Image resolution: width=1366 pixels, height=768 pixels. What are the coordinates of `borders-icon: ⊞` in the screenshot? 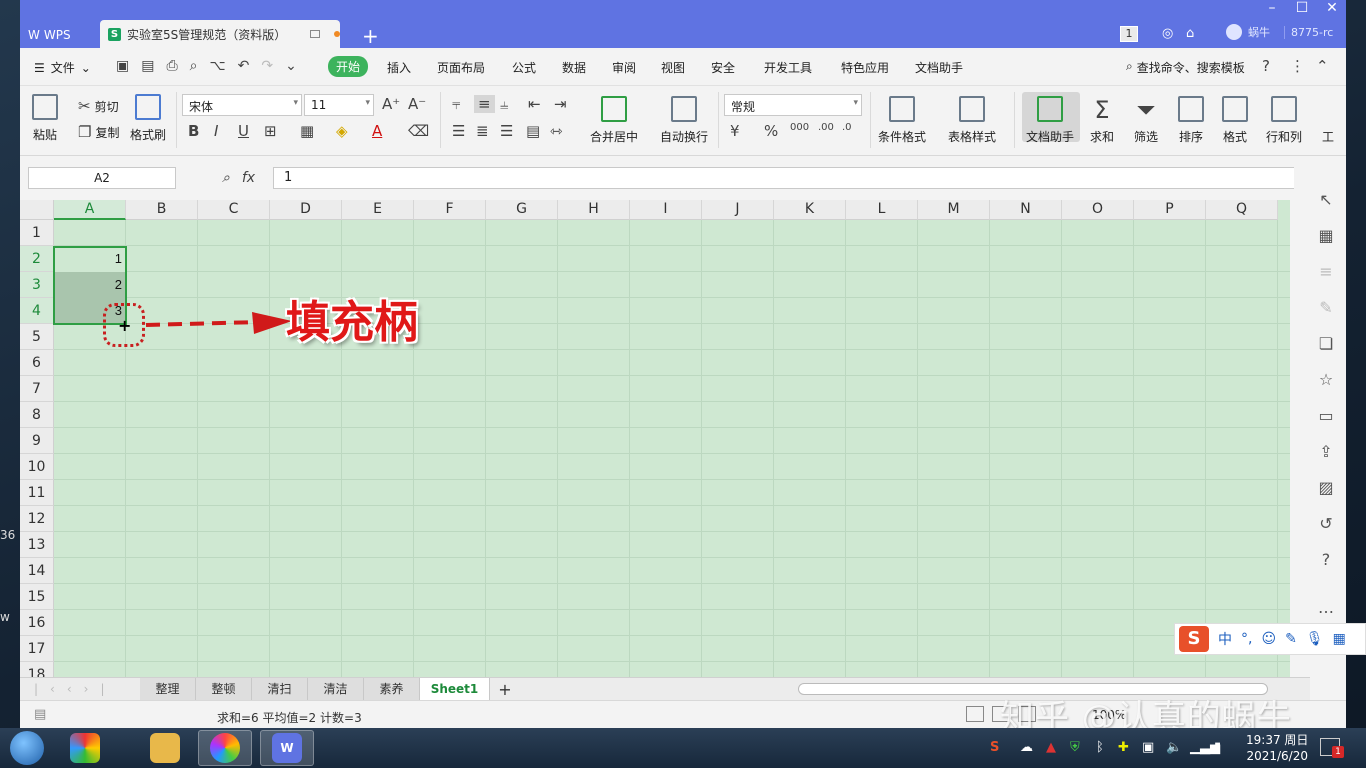 It's located at (270, 131).